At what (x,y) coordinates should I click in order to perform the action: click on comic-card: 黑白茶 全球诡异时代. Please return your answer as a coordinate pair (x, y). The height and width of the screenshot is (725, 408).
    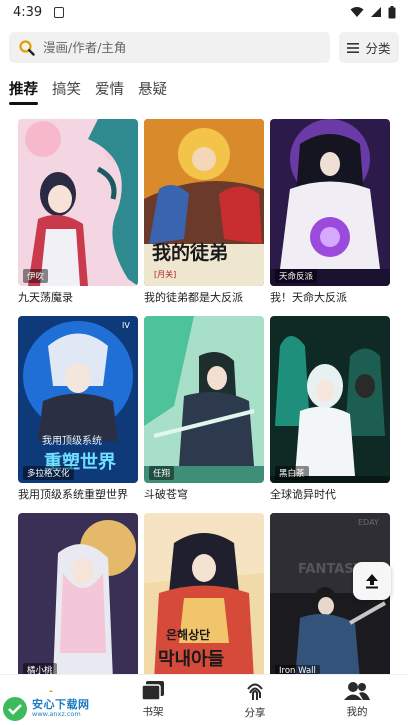
    Looking at the image, I should click on (330, 411).